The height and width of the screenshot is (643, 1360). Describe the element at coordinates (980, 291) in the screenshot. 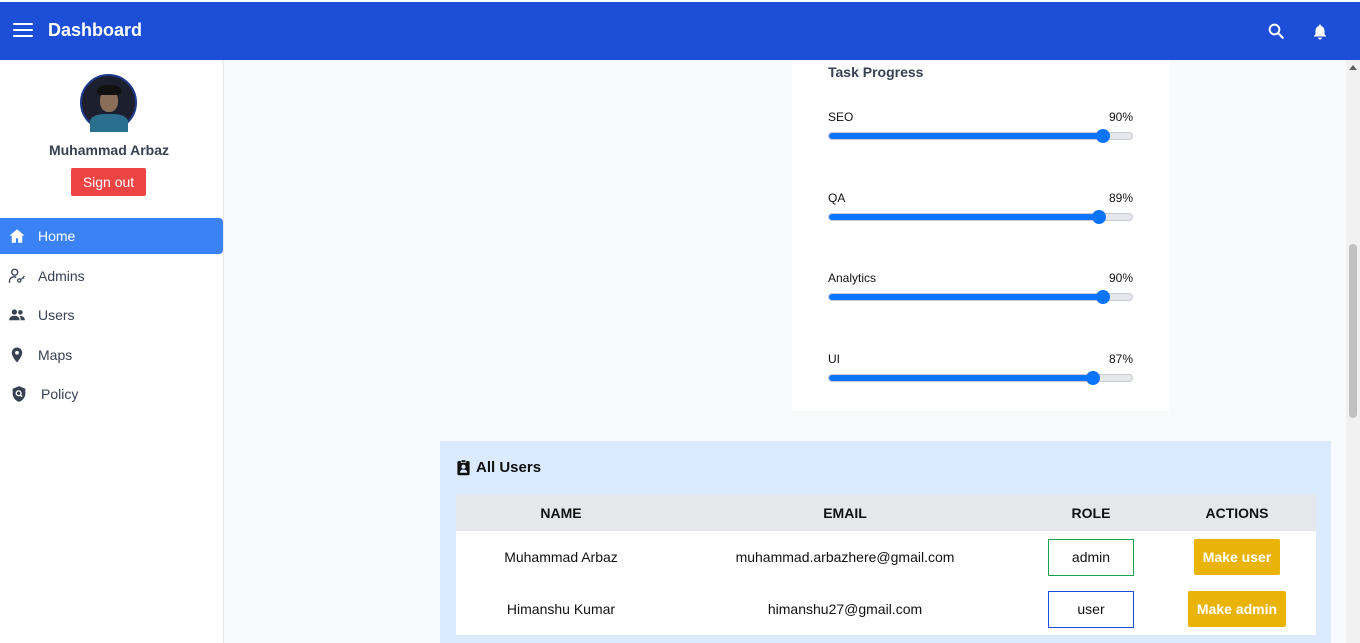

I see `task-row-analytics: Analytics 90%` at that location.